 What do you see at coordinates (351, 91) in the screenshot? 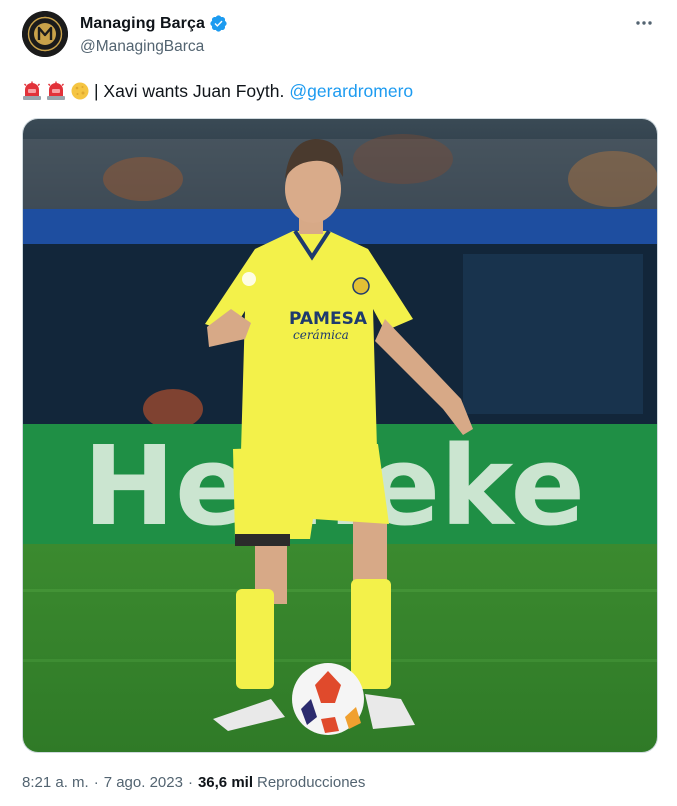
I see `mention-link: @gerardromero` at bounding box center [351, 91].